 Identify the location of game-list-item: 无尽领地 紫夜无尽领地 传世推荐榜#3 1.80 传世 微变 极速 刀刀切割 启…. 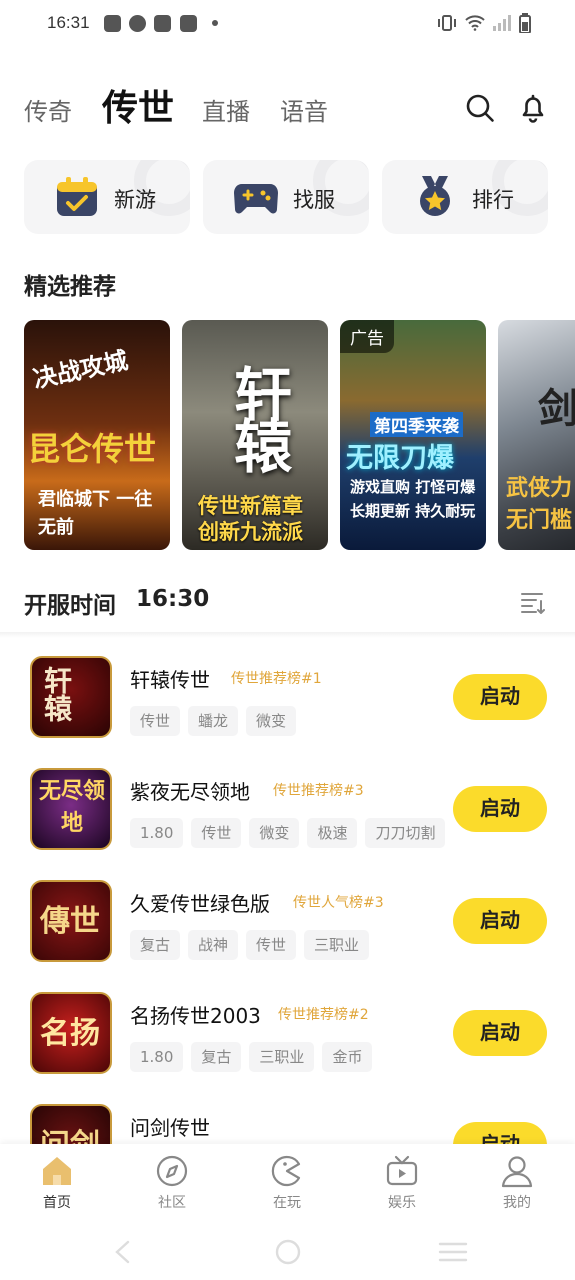
(287, 824).